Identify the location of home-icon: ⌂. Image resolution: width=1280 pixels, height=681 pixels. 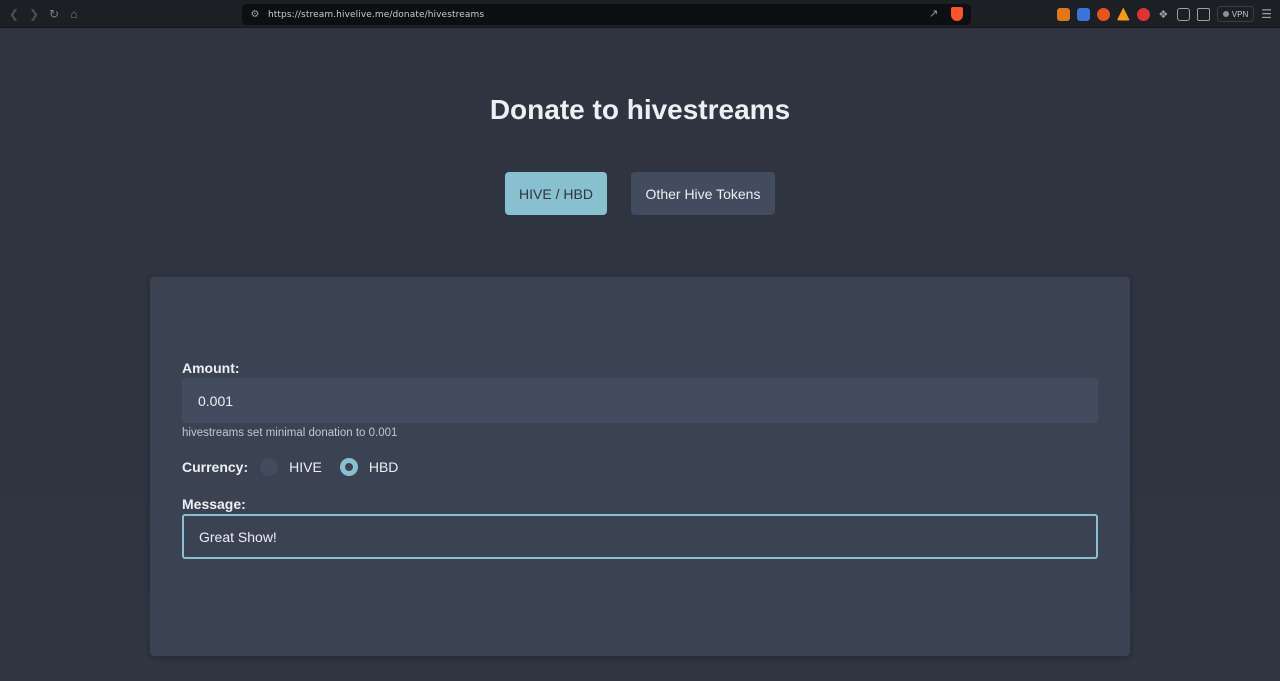
(74, 14).